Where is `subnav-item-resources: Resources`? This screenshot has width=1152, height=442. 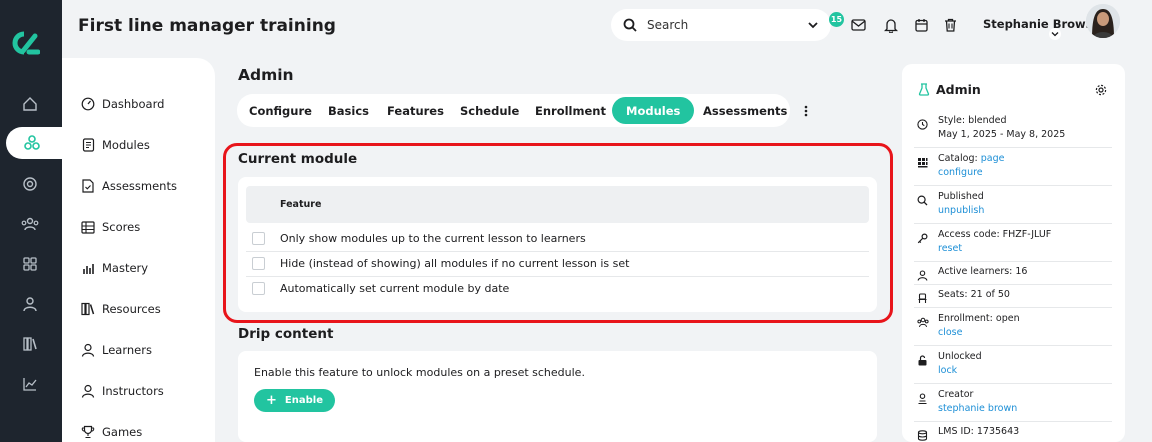
subnav-item-resources: Resources is located at coordinates (120, 309).